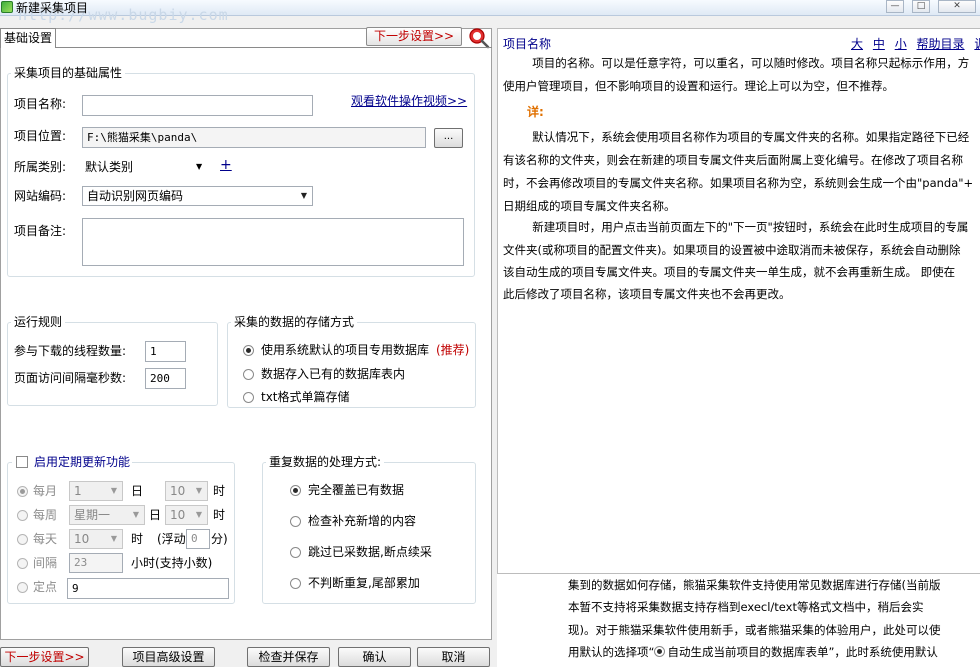 The width and height of the screenshot is (980, 667). Describe the element at coordinates (22, 462) in the screenshot. I see `enable-schedule-checkbox` at that location.